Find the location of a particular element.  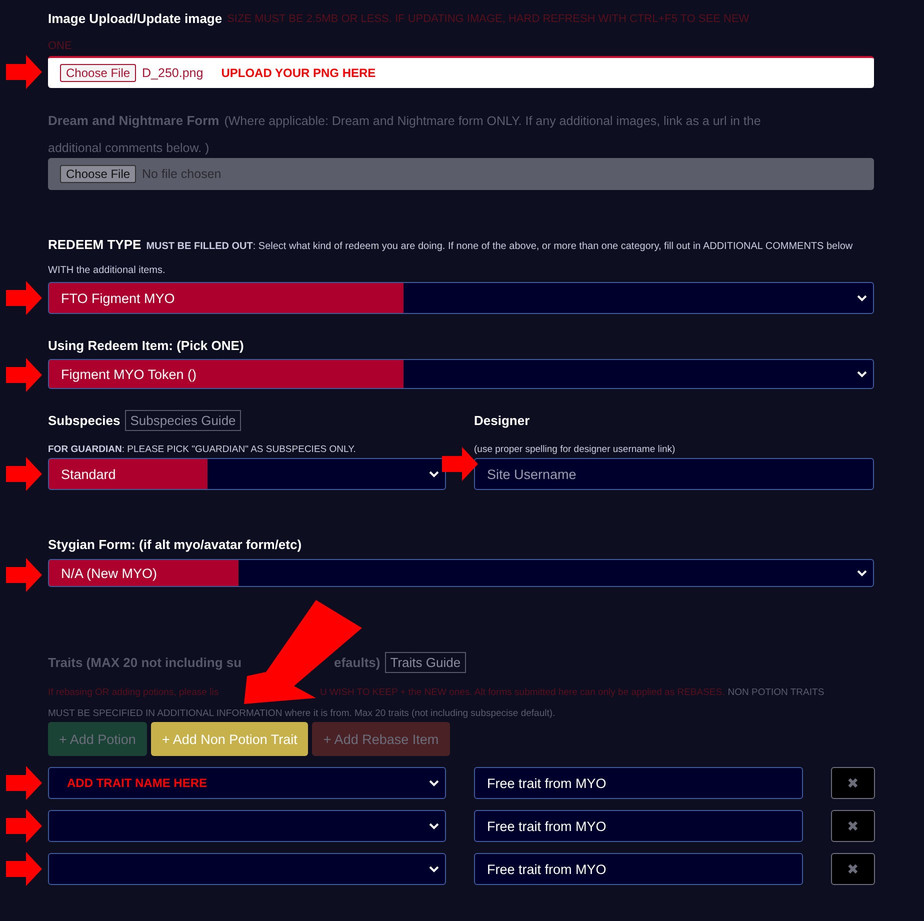

designer-input: Site Username is located at coordinates (674, 474).